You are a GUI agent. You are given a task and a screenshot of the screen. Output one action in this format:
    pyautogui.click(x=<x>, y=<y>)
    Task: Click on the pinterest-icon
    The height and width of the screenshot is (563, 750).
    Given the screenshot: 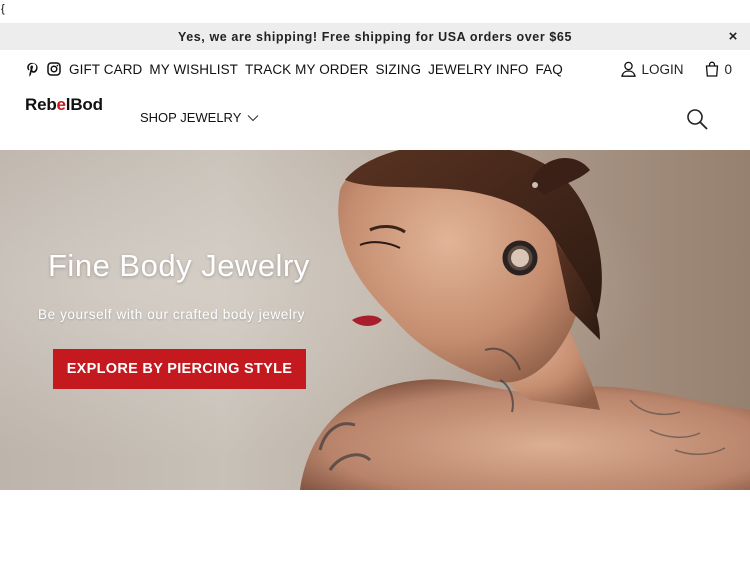 What is the action you would take?
    pyautogui.click(x=32, y=69)
    